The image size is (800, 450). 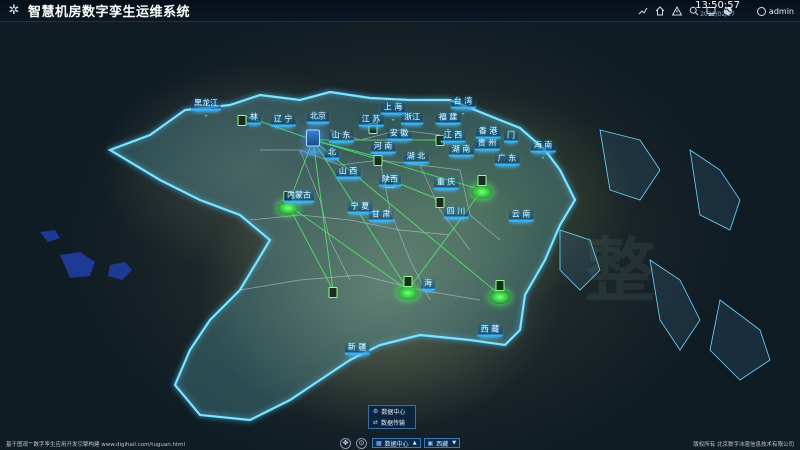 What do you see at coordinates (381, 215) in the screenshot?
I see `province-gansu: 甘 肃` at bounding box center [381, 215].